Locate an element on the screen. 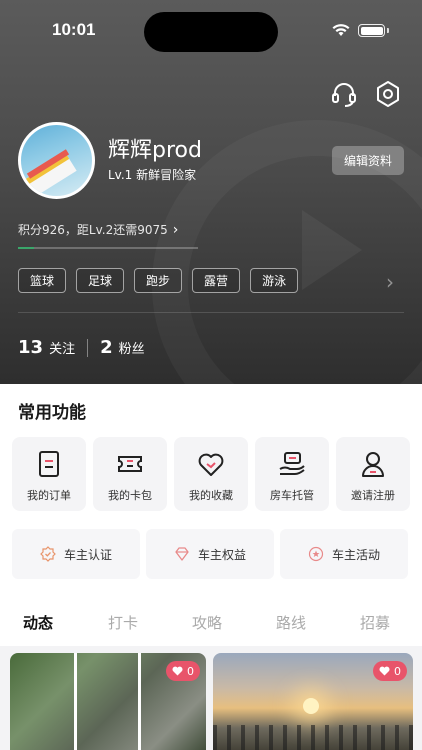  owner-benefits: 车主权益 is located at coordinates (210, 554).